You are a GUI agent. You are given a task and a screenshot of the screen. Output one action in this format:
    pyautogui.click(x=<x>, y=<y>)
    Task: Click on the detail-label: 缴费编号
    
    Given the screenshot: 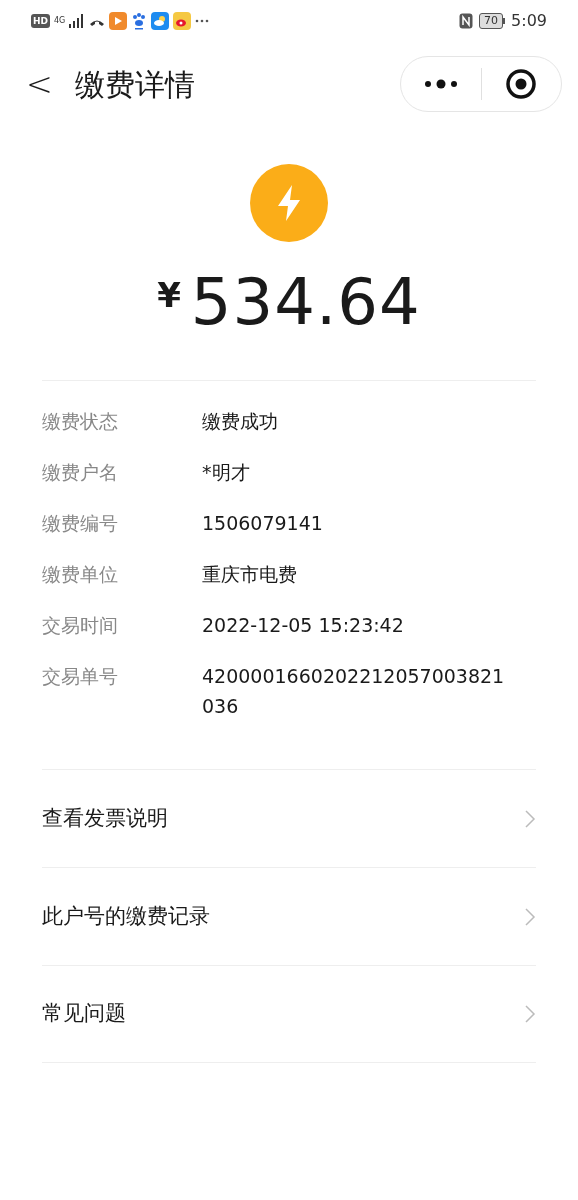 What is the action you would take?
    pyautogui.click(x=80, y=523)
    